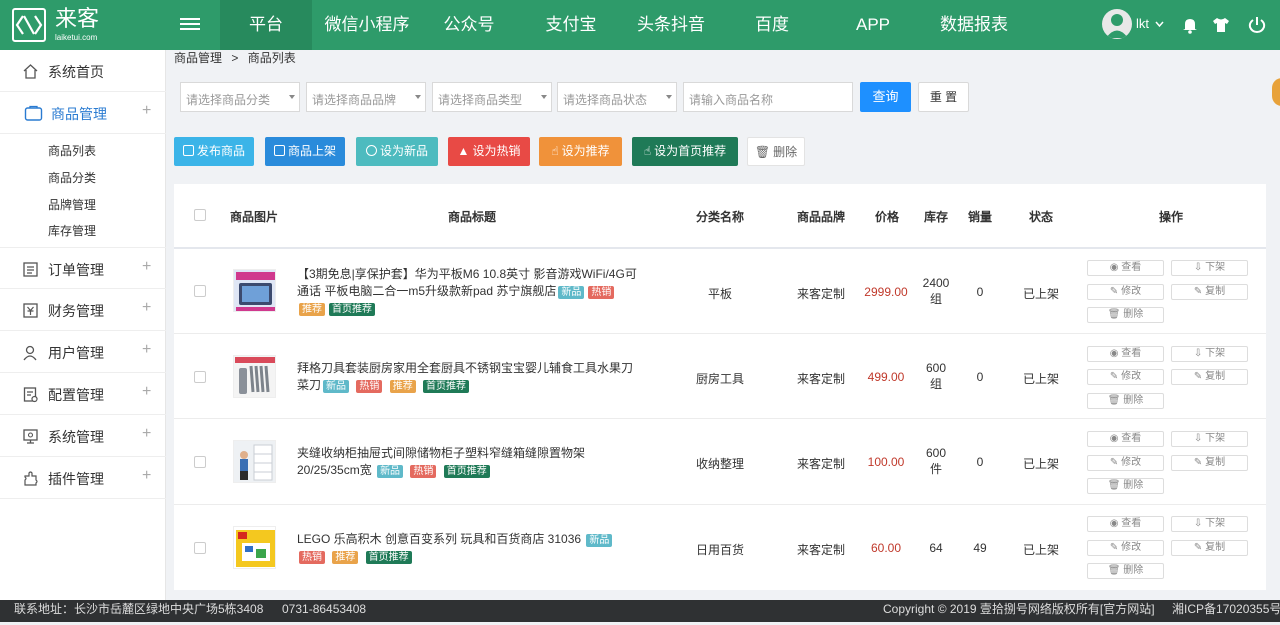 This screenshot has height=625, width=1280. Describe the element at coordinates (266, 25) in the screenshot. I see `nav-tab-platform: 平台` at that location.